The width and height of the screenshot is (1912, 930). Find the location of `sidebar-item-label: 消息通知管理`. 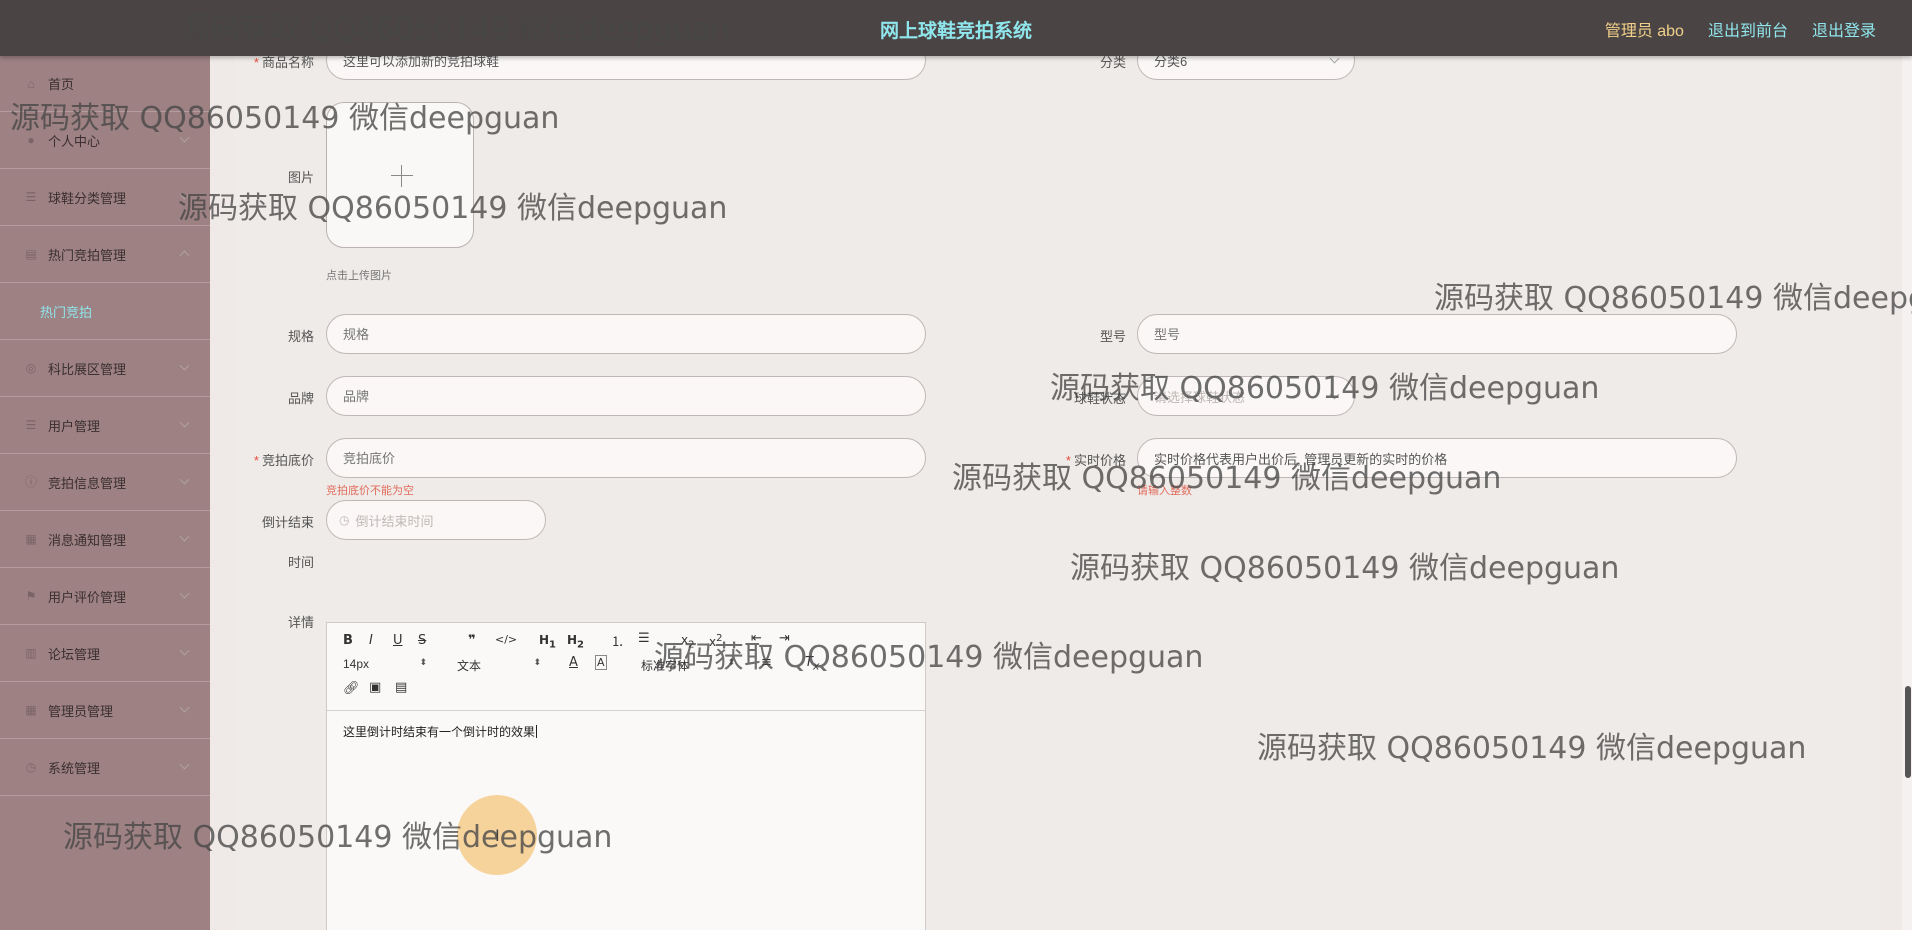

sidebar-item-label: 消息通知管理 is located at coordinates (87, 540).